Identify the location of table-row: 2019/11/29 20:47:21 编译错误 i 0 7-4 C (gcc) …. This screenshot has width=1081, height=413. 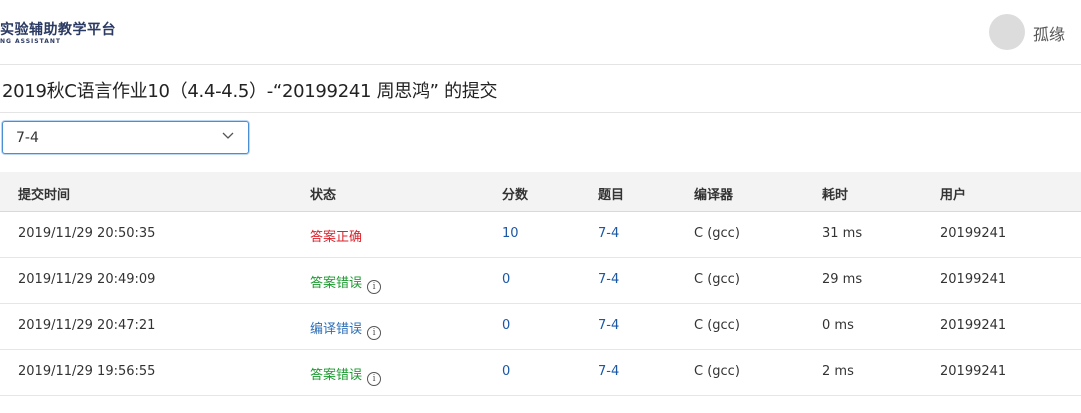
(540, 327).